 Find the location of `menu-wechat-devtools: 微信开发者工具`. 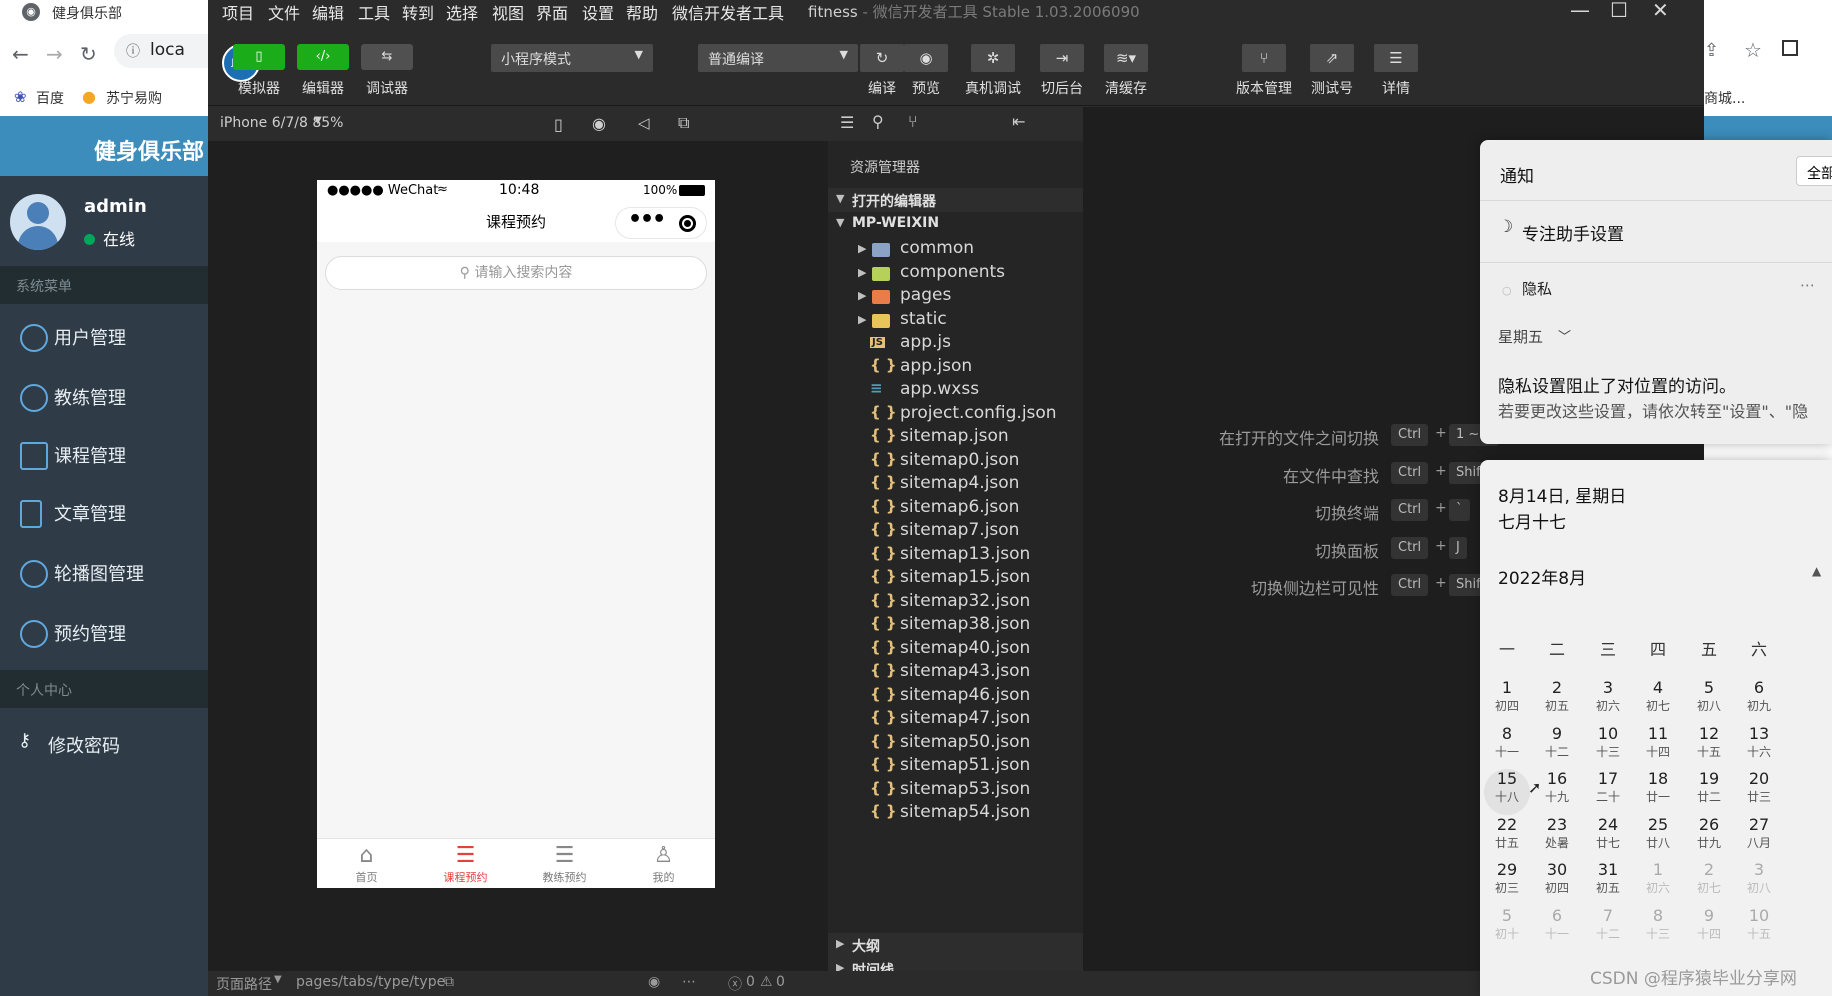

menu-wechat-devtools: 微信开发者工具 is located at coordinates (728, 12).